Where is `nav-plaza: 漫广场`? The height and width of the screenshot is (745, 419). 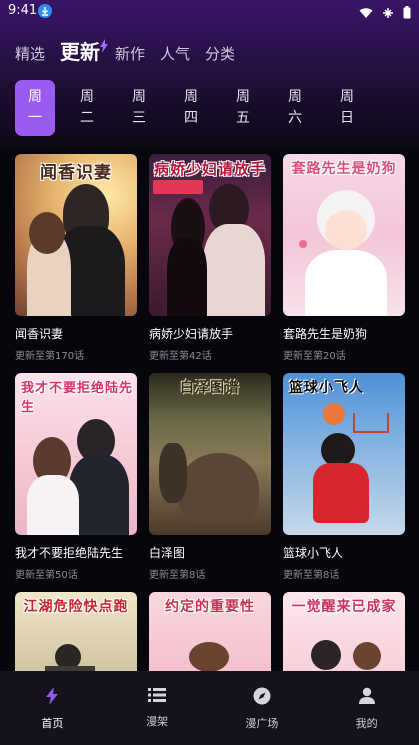 nav-plaza: 漫广场 is located at coordinates (262, 708).